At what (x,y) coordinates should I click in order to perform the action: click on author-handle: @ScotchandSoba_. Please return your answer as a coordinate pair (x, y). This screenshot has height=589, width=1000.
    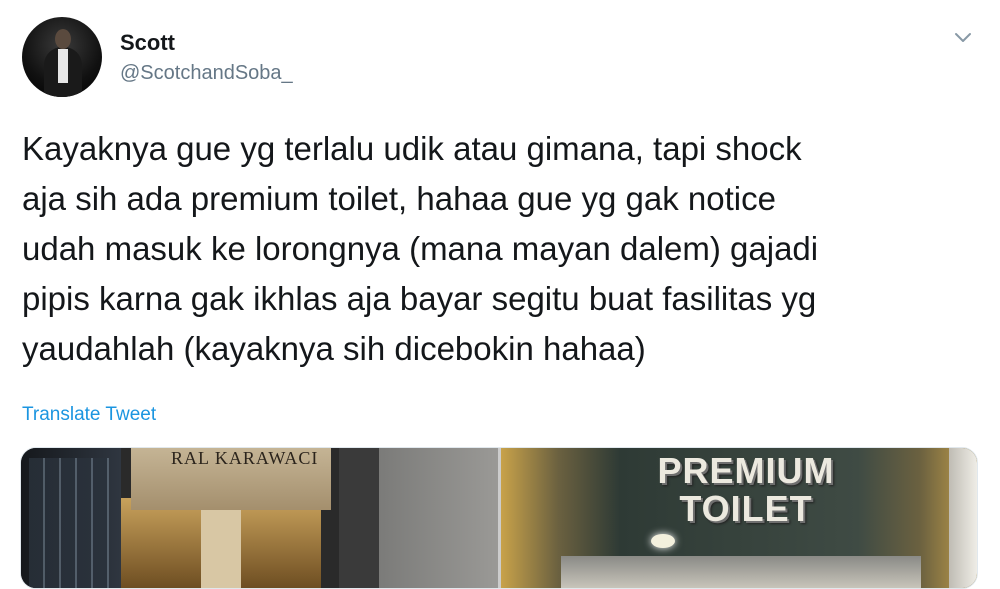
    Looking at the image, I should click on (206, 73).